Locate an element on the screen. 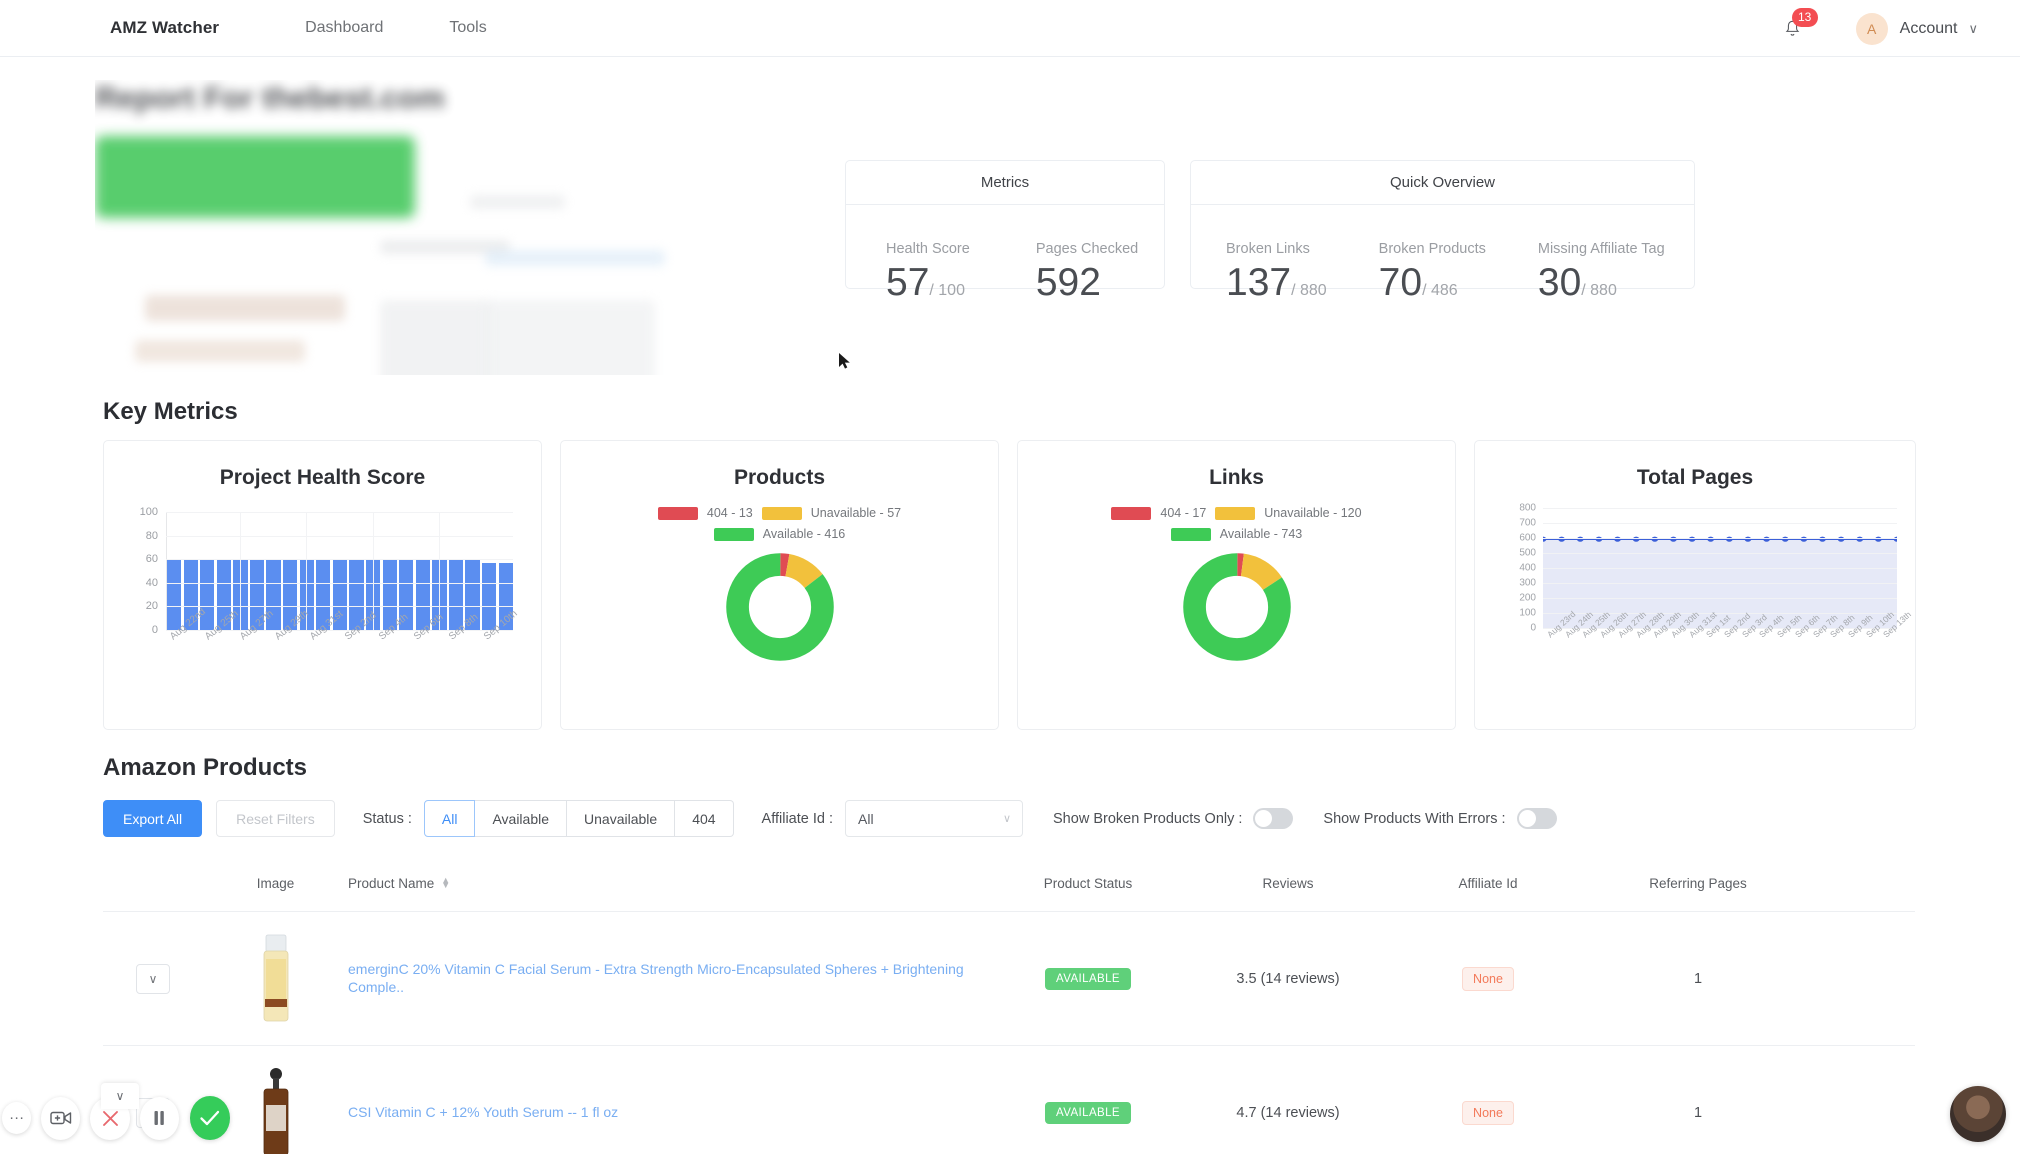  recorder-more-button: ··· is located at coordinates (17, 1118).